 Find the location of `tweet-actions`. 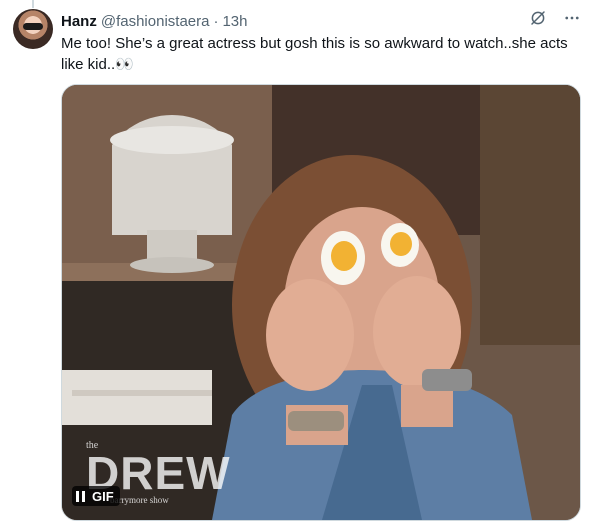

tweet-actions is located at coordinates (555, 18).